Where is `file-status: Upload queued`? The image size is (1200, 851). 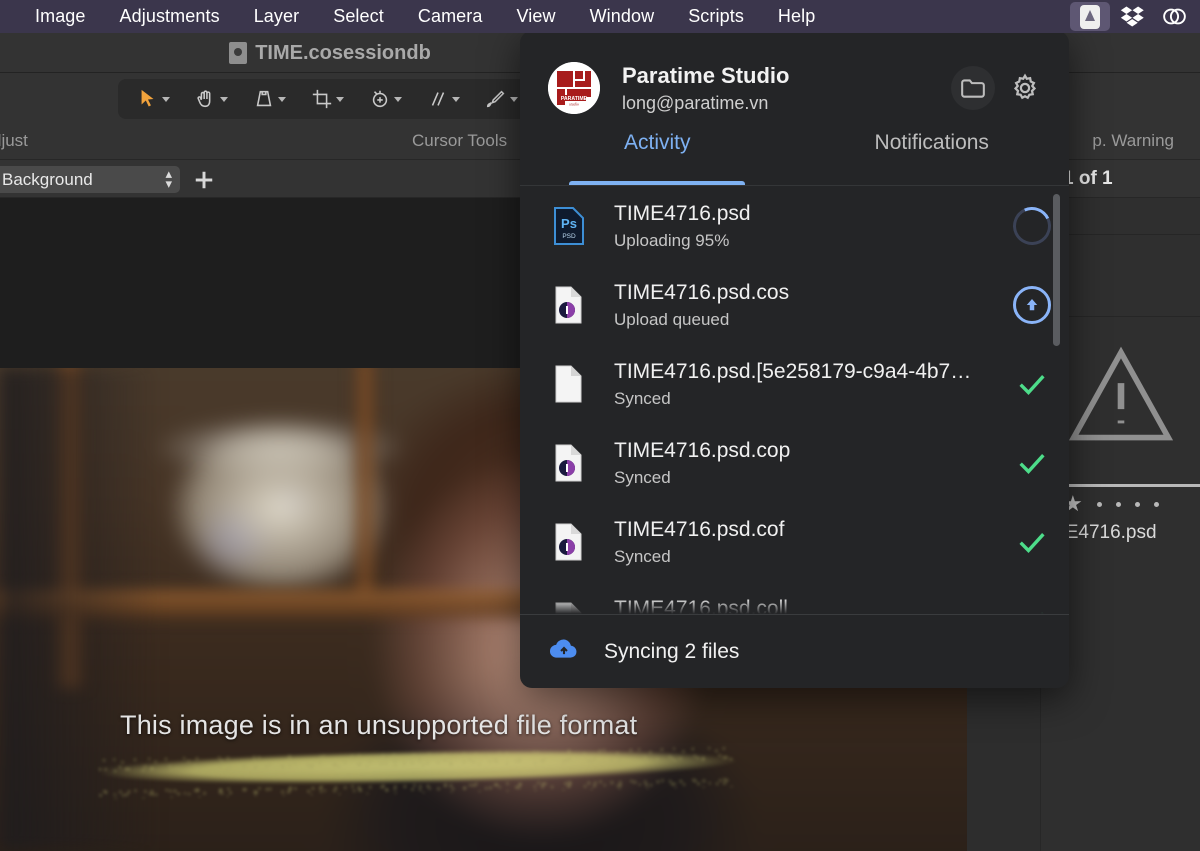
file-status: Upload queued is located at coordinates (672, 320).